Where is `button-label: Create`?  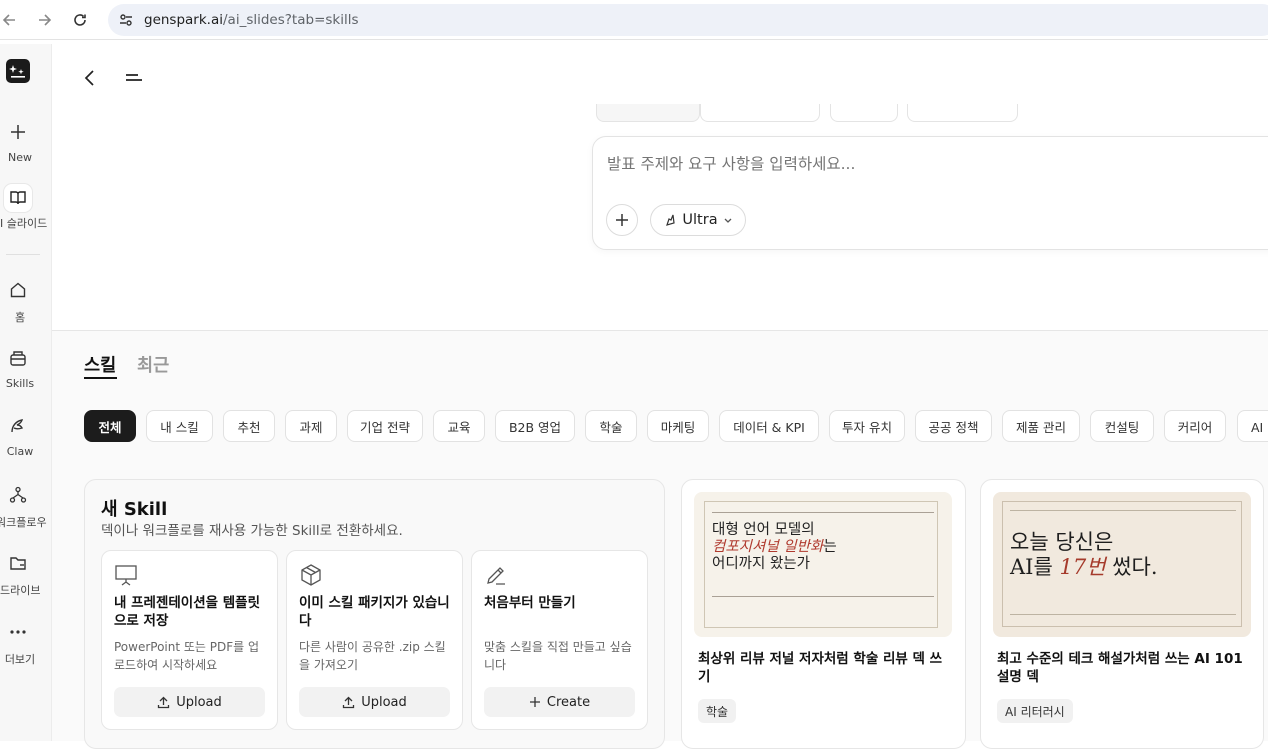
button-label: Create is located at coordinates (568, 702).